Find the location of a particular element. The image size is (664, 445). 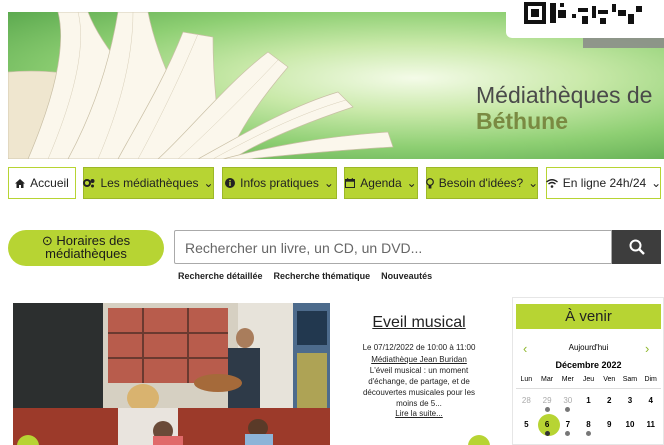

agenda-title: À venir is located at coordinates (588, 316).